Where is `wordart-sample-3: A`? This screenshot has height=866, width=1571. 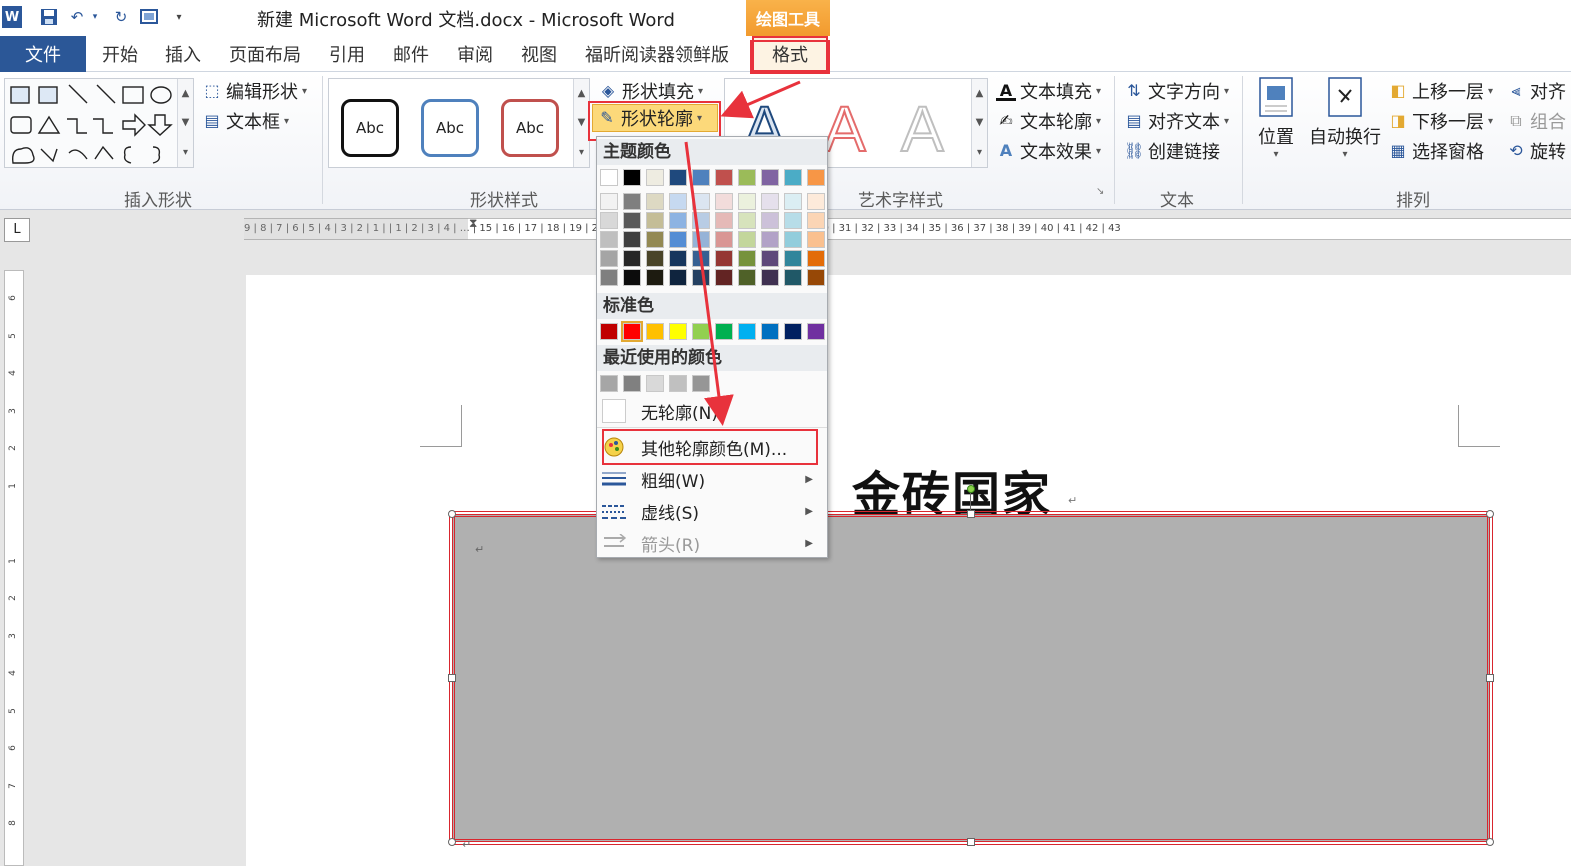 wordart-sample-3: A is located at coordinates (922, 129).